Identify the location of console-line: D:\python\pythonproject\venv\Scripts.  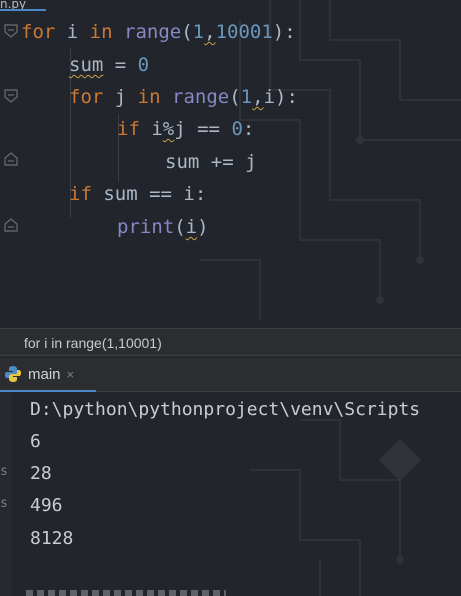
(225, 409).